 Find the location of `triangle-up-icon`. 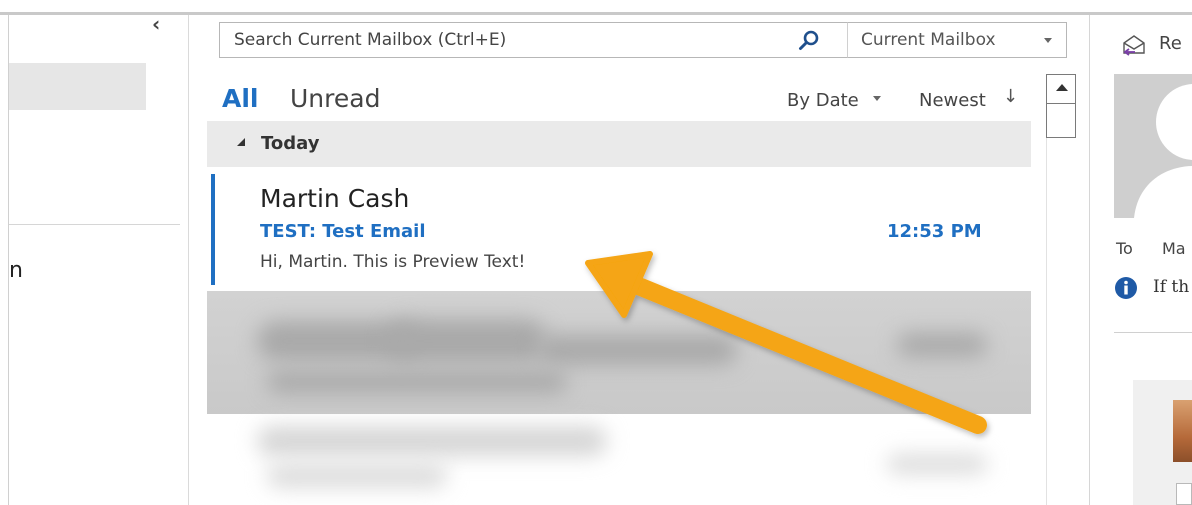

triangle-up-icon is located at coordinates (1062, 87).